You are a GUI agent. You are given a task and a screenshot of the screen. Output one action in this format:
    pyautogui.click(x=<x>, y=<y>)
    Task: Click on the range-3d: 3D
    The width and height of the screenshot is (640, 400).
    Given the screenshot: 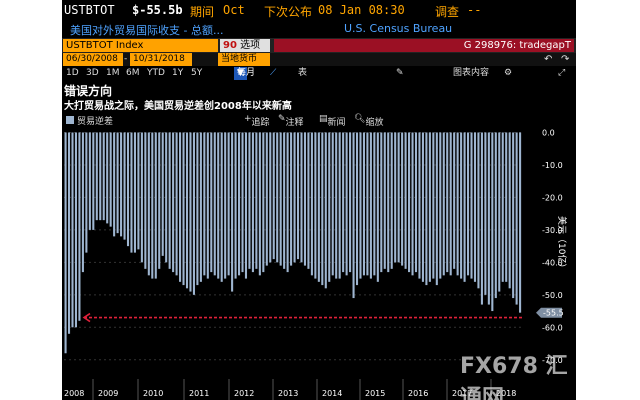 What is the action you would take?
    pyautogui.click(x=92, y=73)
    